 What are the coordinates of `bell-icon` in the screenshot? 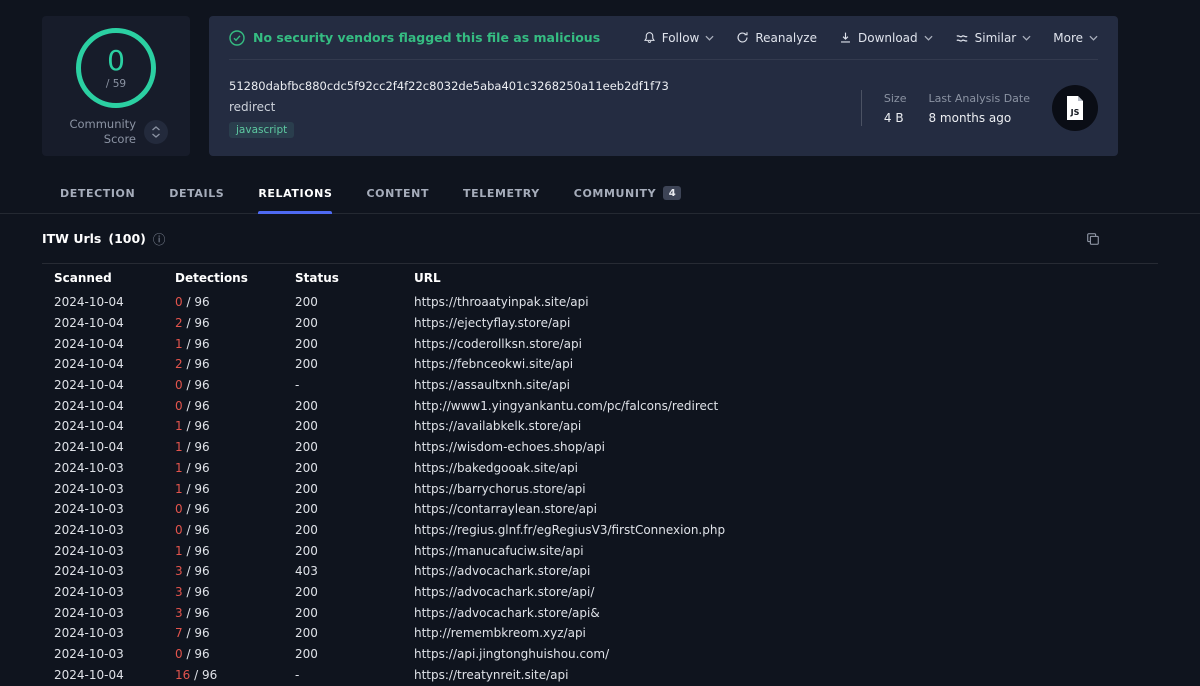 It's located at (649, 37).